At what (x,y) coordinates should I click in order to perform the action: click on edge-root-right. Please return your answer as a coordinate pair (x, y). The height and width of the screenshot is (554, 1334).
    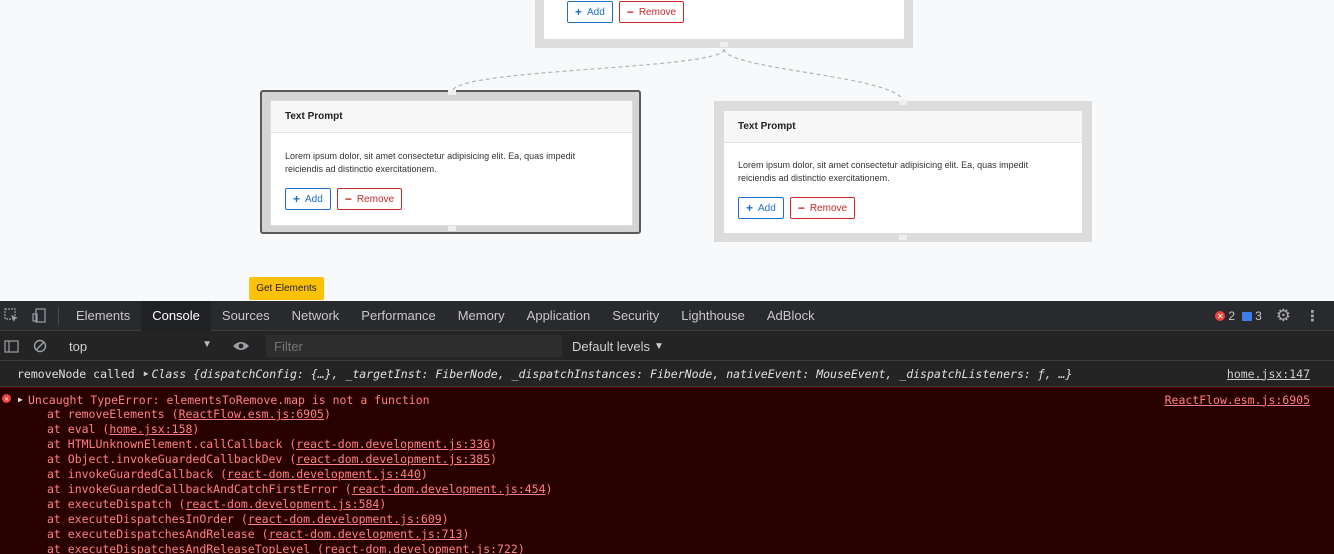
    Looking at the image, I should click on (813, 75).